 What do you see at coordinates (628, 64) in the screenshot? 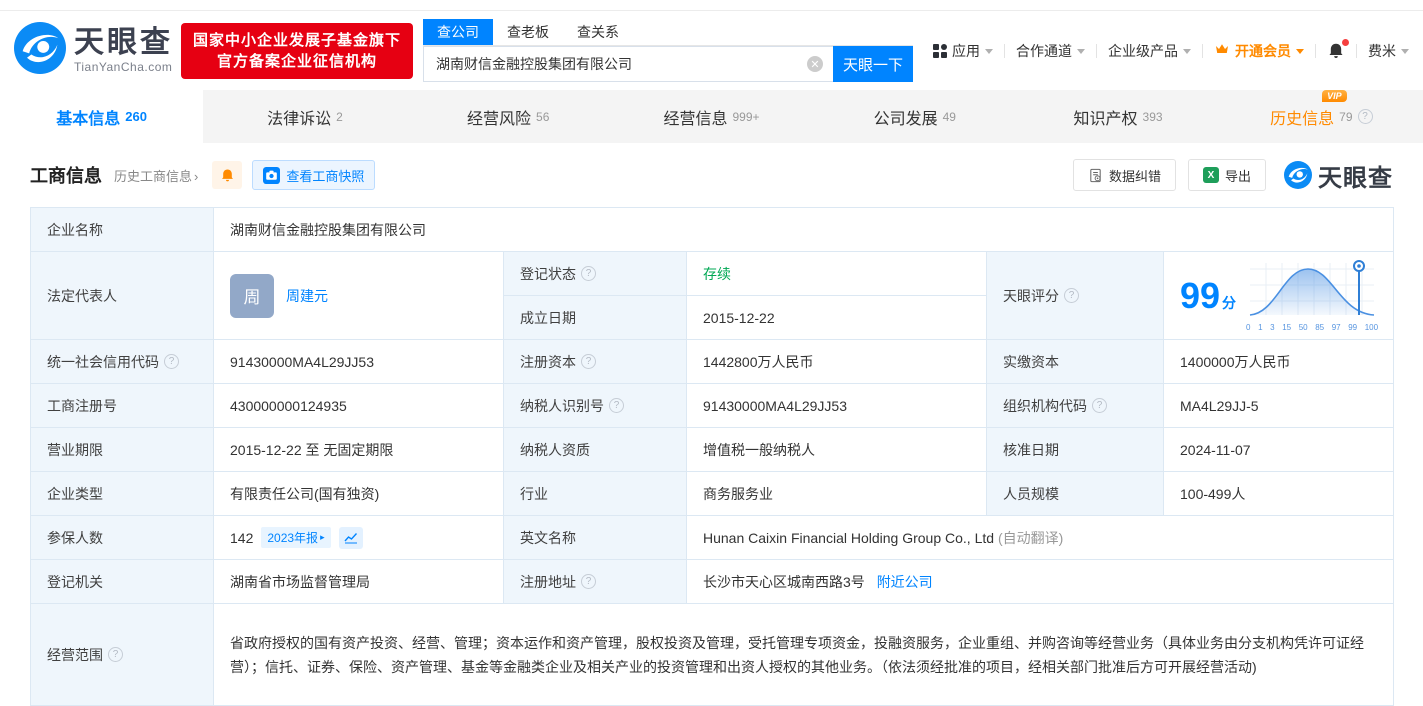
I see `search-input` at bounding box center [628, 64].